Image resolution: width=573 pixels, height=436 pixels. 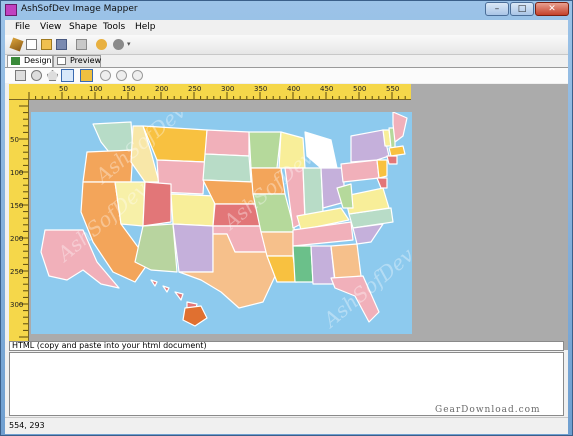 What do you see at coordinates (83, 27) in the screenshot?
I see `menu-shape: Shape` at bounding box center [83, 27].